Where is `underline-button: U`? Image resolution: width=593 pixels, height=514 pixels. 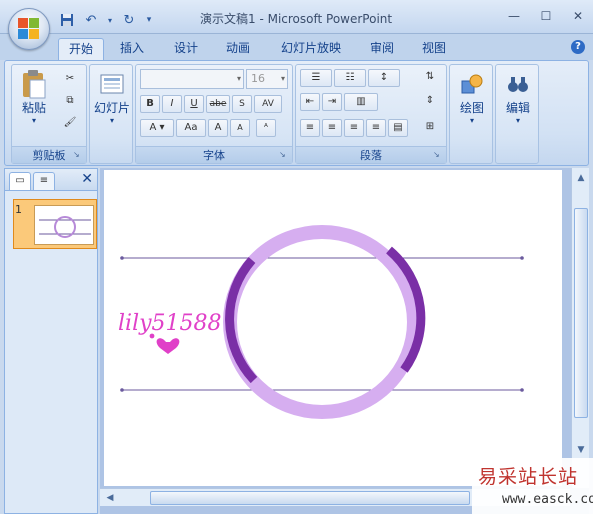
underline-button: U is located at coordinates (194, 104).